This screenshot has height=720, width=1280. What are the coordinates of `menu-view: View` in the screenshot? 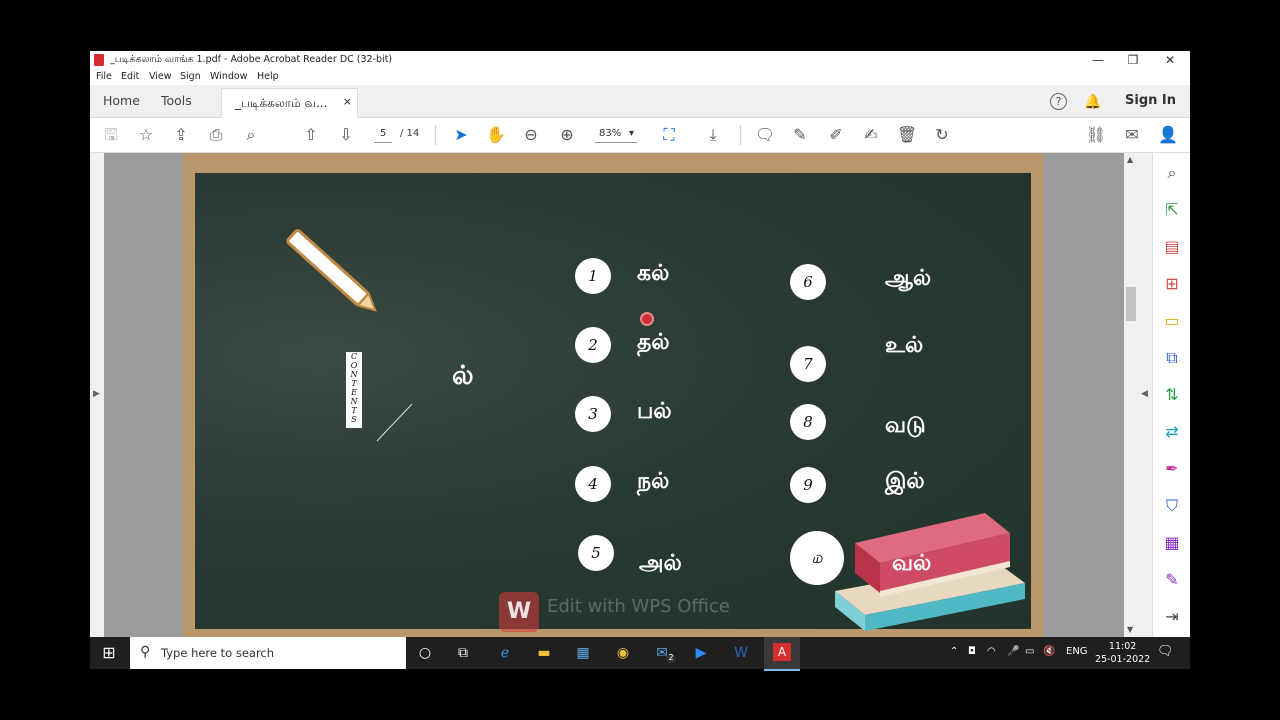 It's located at (160, 76).